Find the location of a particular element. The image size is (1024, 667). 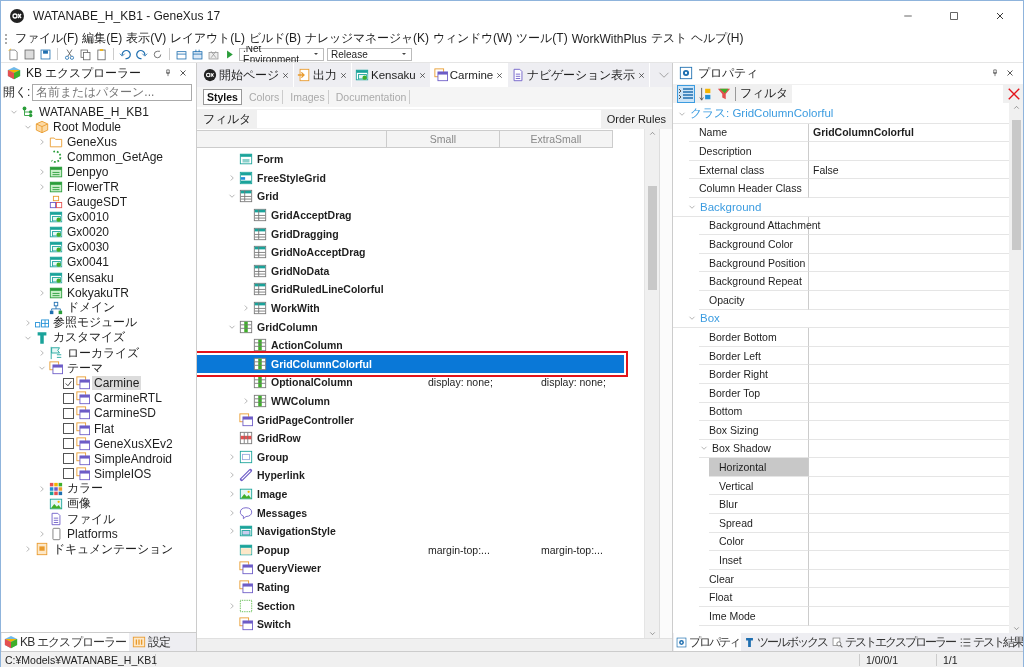

tree-item: Gx0041 is located at coordinates (88, 262).